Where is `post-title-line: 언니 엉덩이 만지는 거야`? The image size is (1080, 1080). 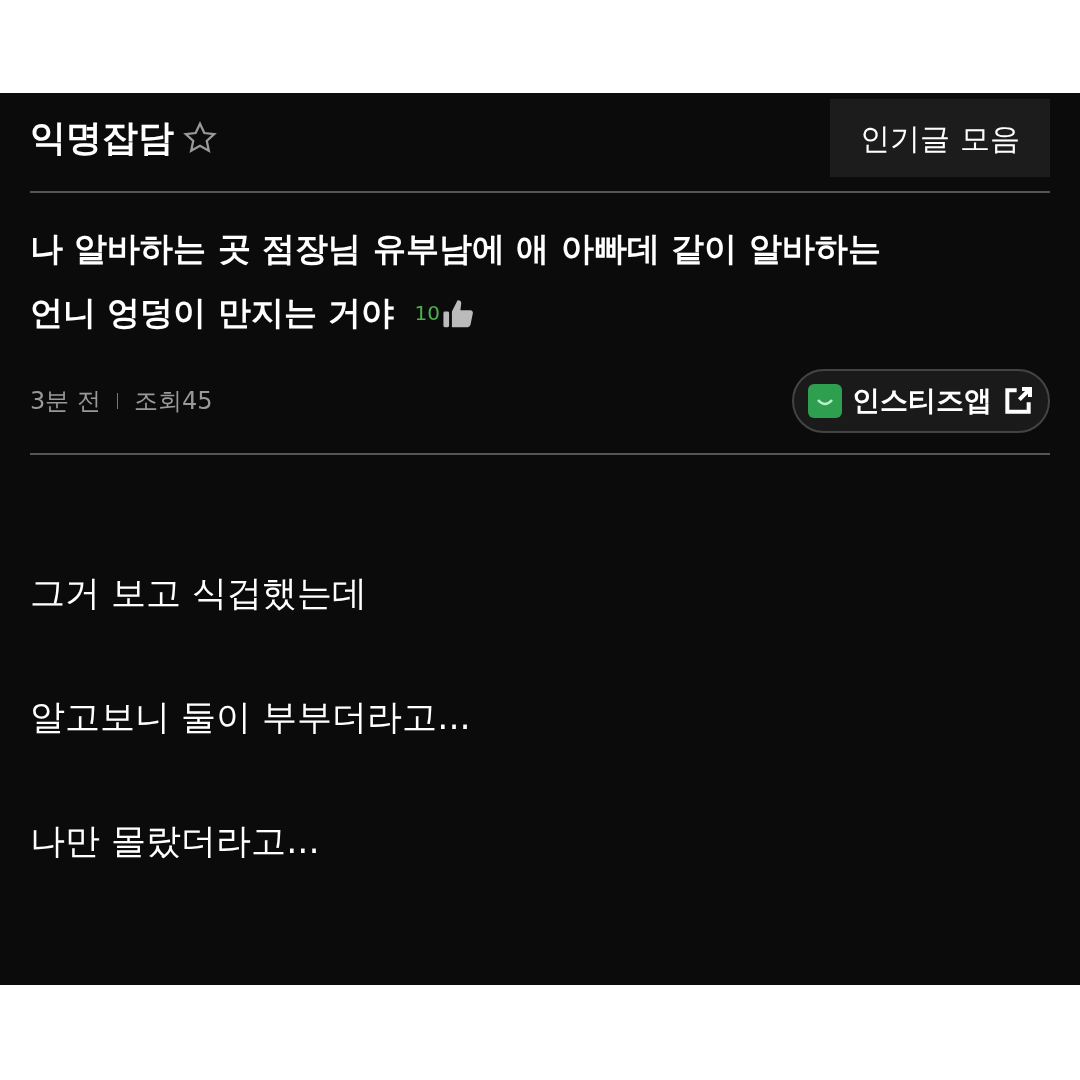
post-title-line: 언니 엉덩이 만지는 거야 is located at coordinates (212, 313).